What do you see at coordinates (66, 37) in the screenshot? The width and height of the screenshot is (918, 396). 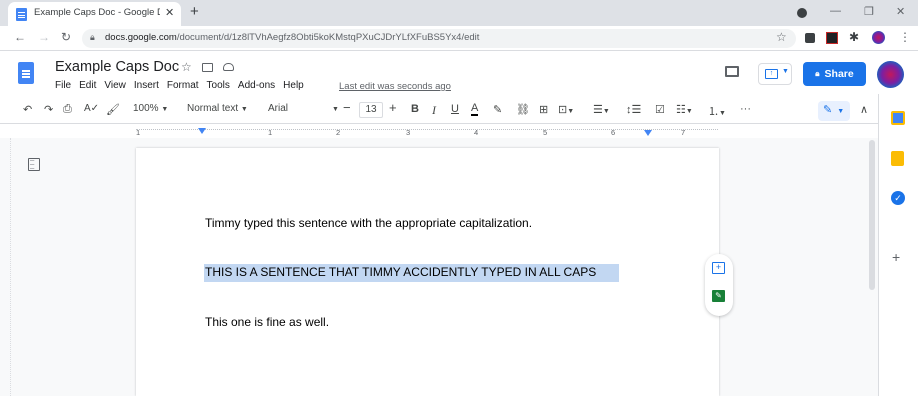 I see `reload-icon: ↻` at bounding box center [66, 37].